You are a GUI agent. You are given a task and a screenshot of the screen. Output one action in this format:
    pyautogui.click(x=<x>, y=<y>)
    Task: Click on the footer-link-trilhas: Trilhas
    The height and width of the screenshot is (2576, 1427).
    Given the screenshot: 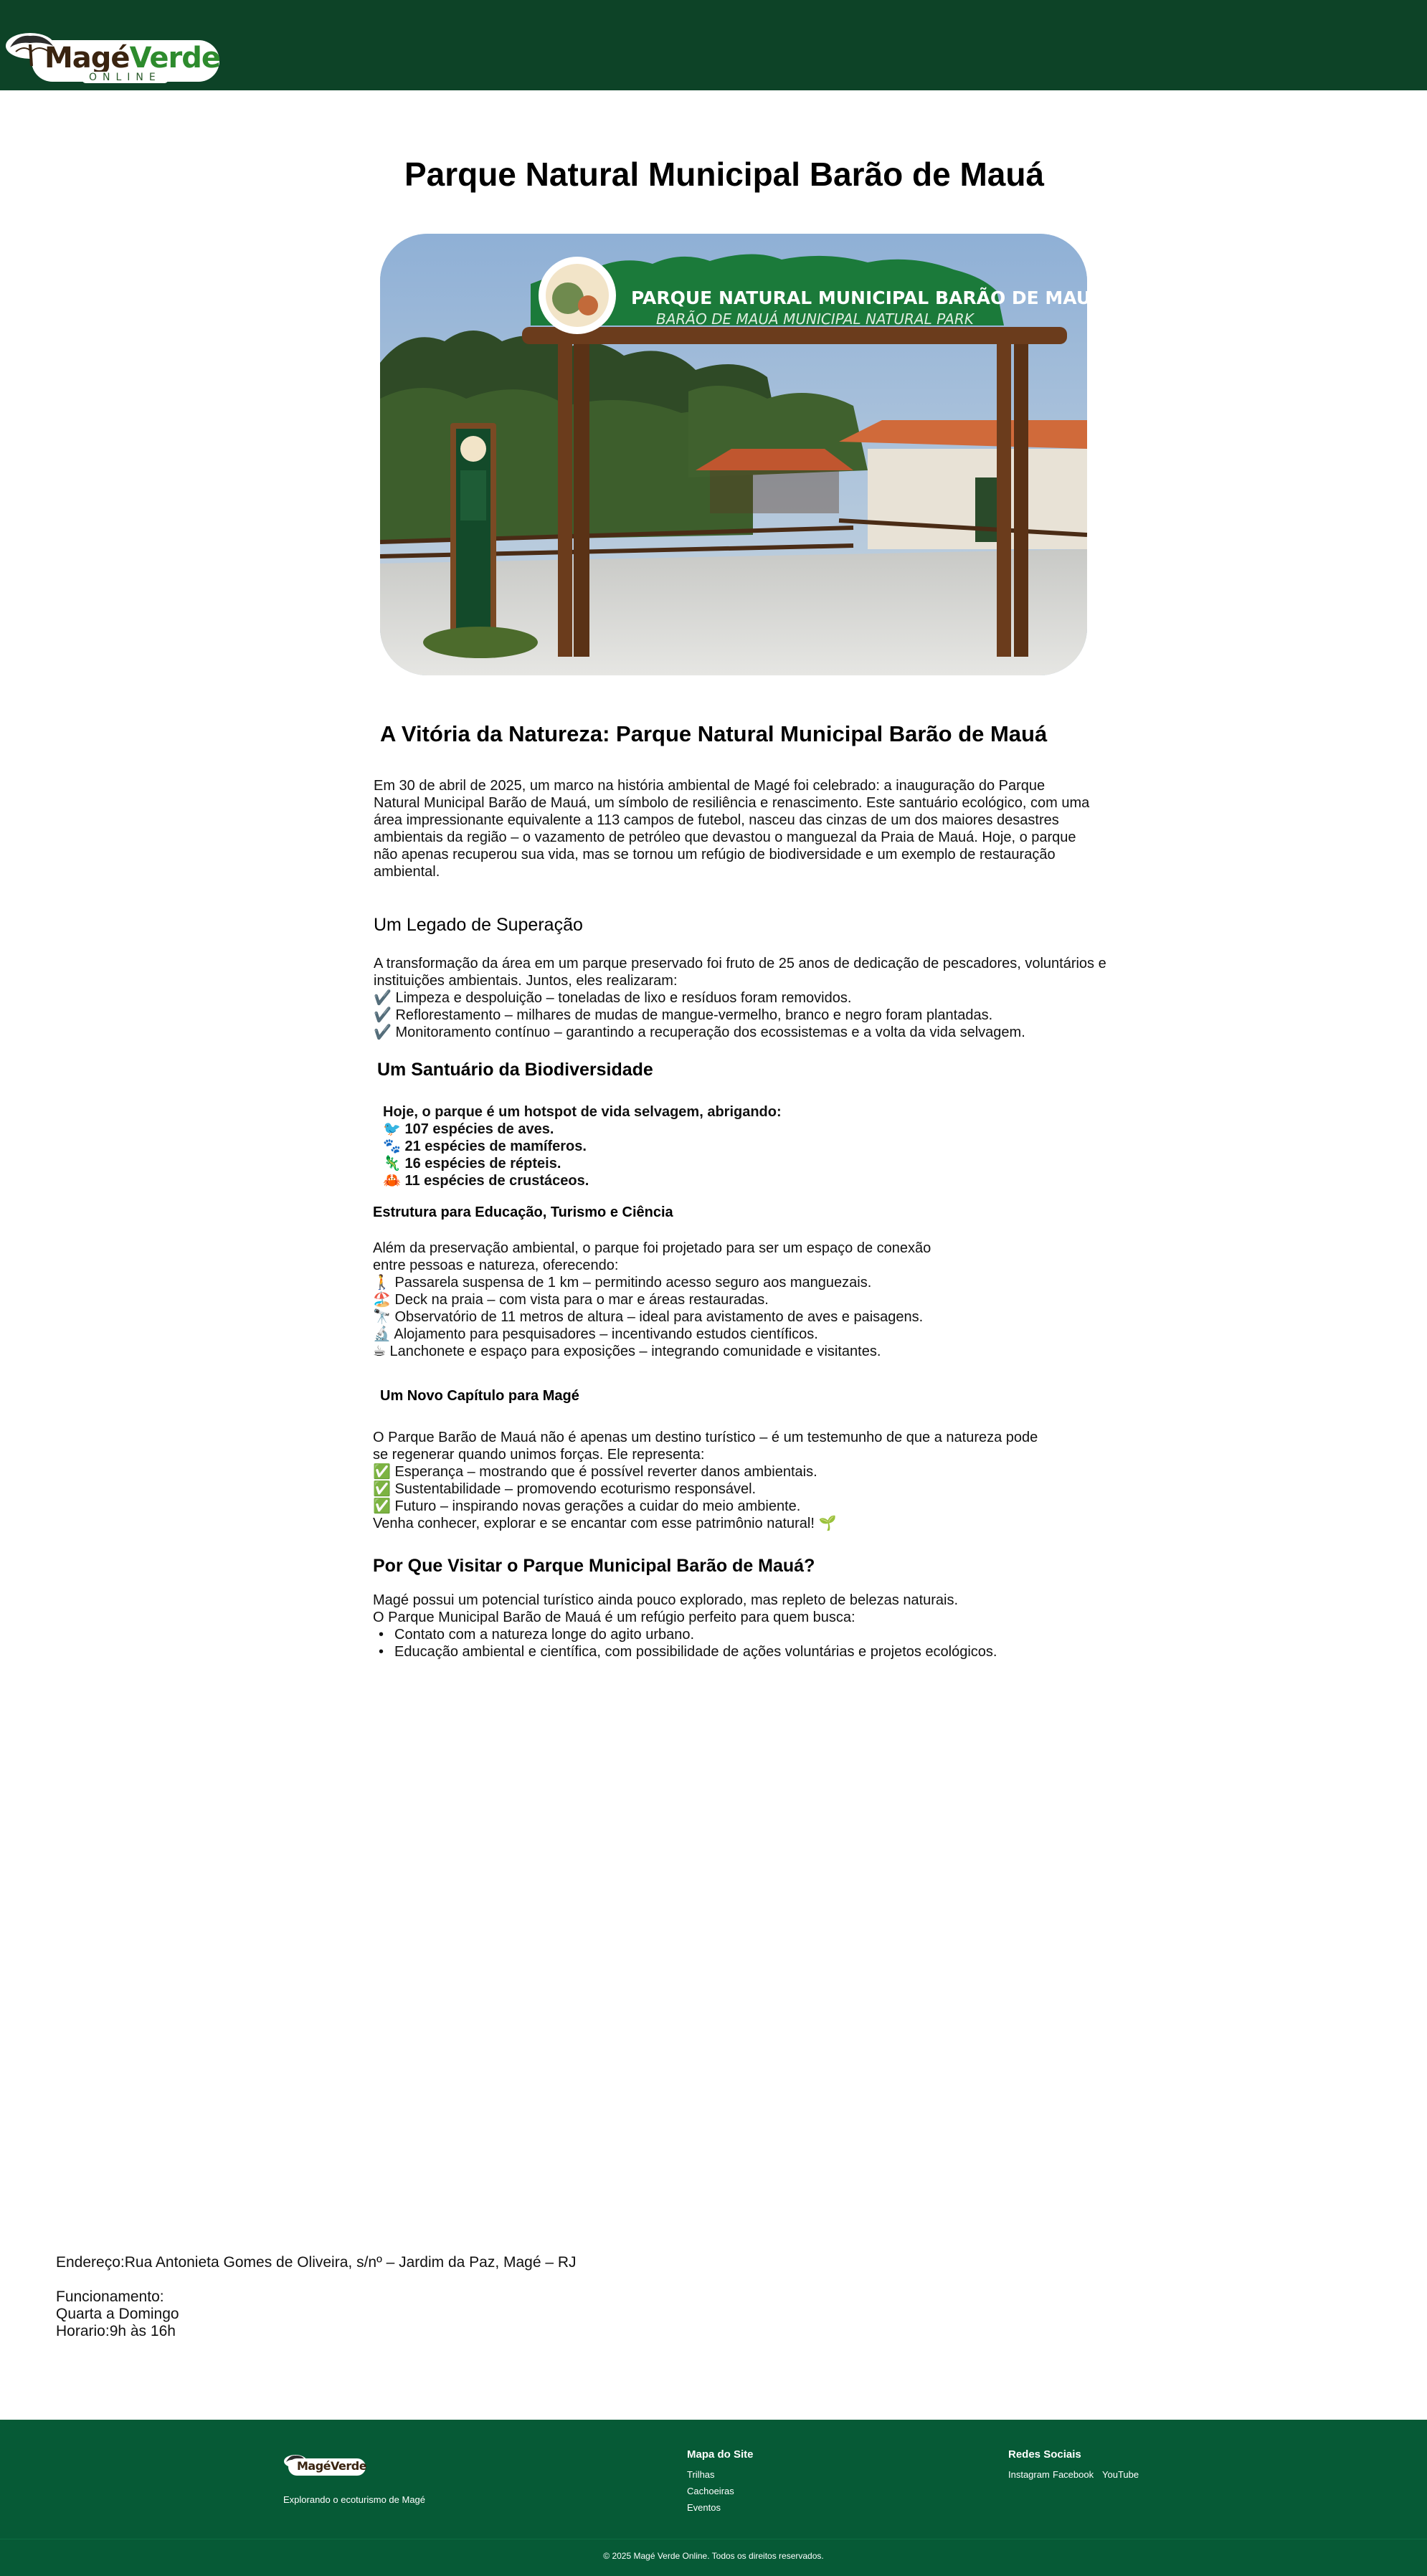 What is the action you would take?
    pyautogui.click(x=701, y=2475)
    